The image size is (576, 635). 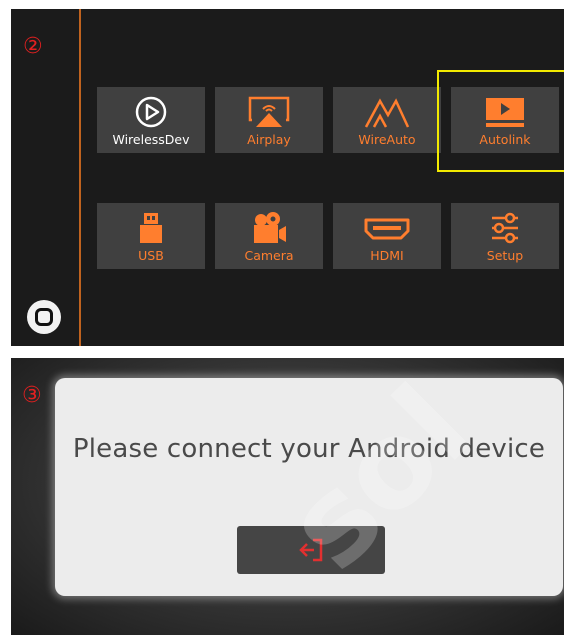 What do you see at coordinates (387, 139) in the screenshot?
I see `tile-label-wireauto: WireAuto` at bounding box center [387, 139].